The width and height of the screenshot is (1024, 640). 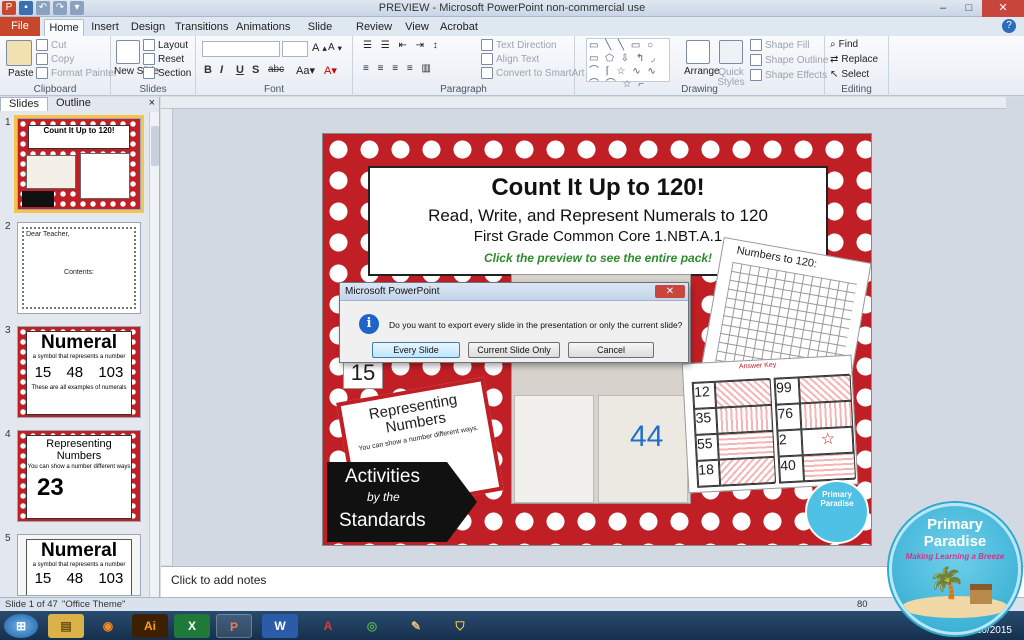 What do you see at coordinates (167, 73) in the screenshot?
I see `section-button: Section` at bounding box center [167, 73].